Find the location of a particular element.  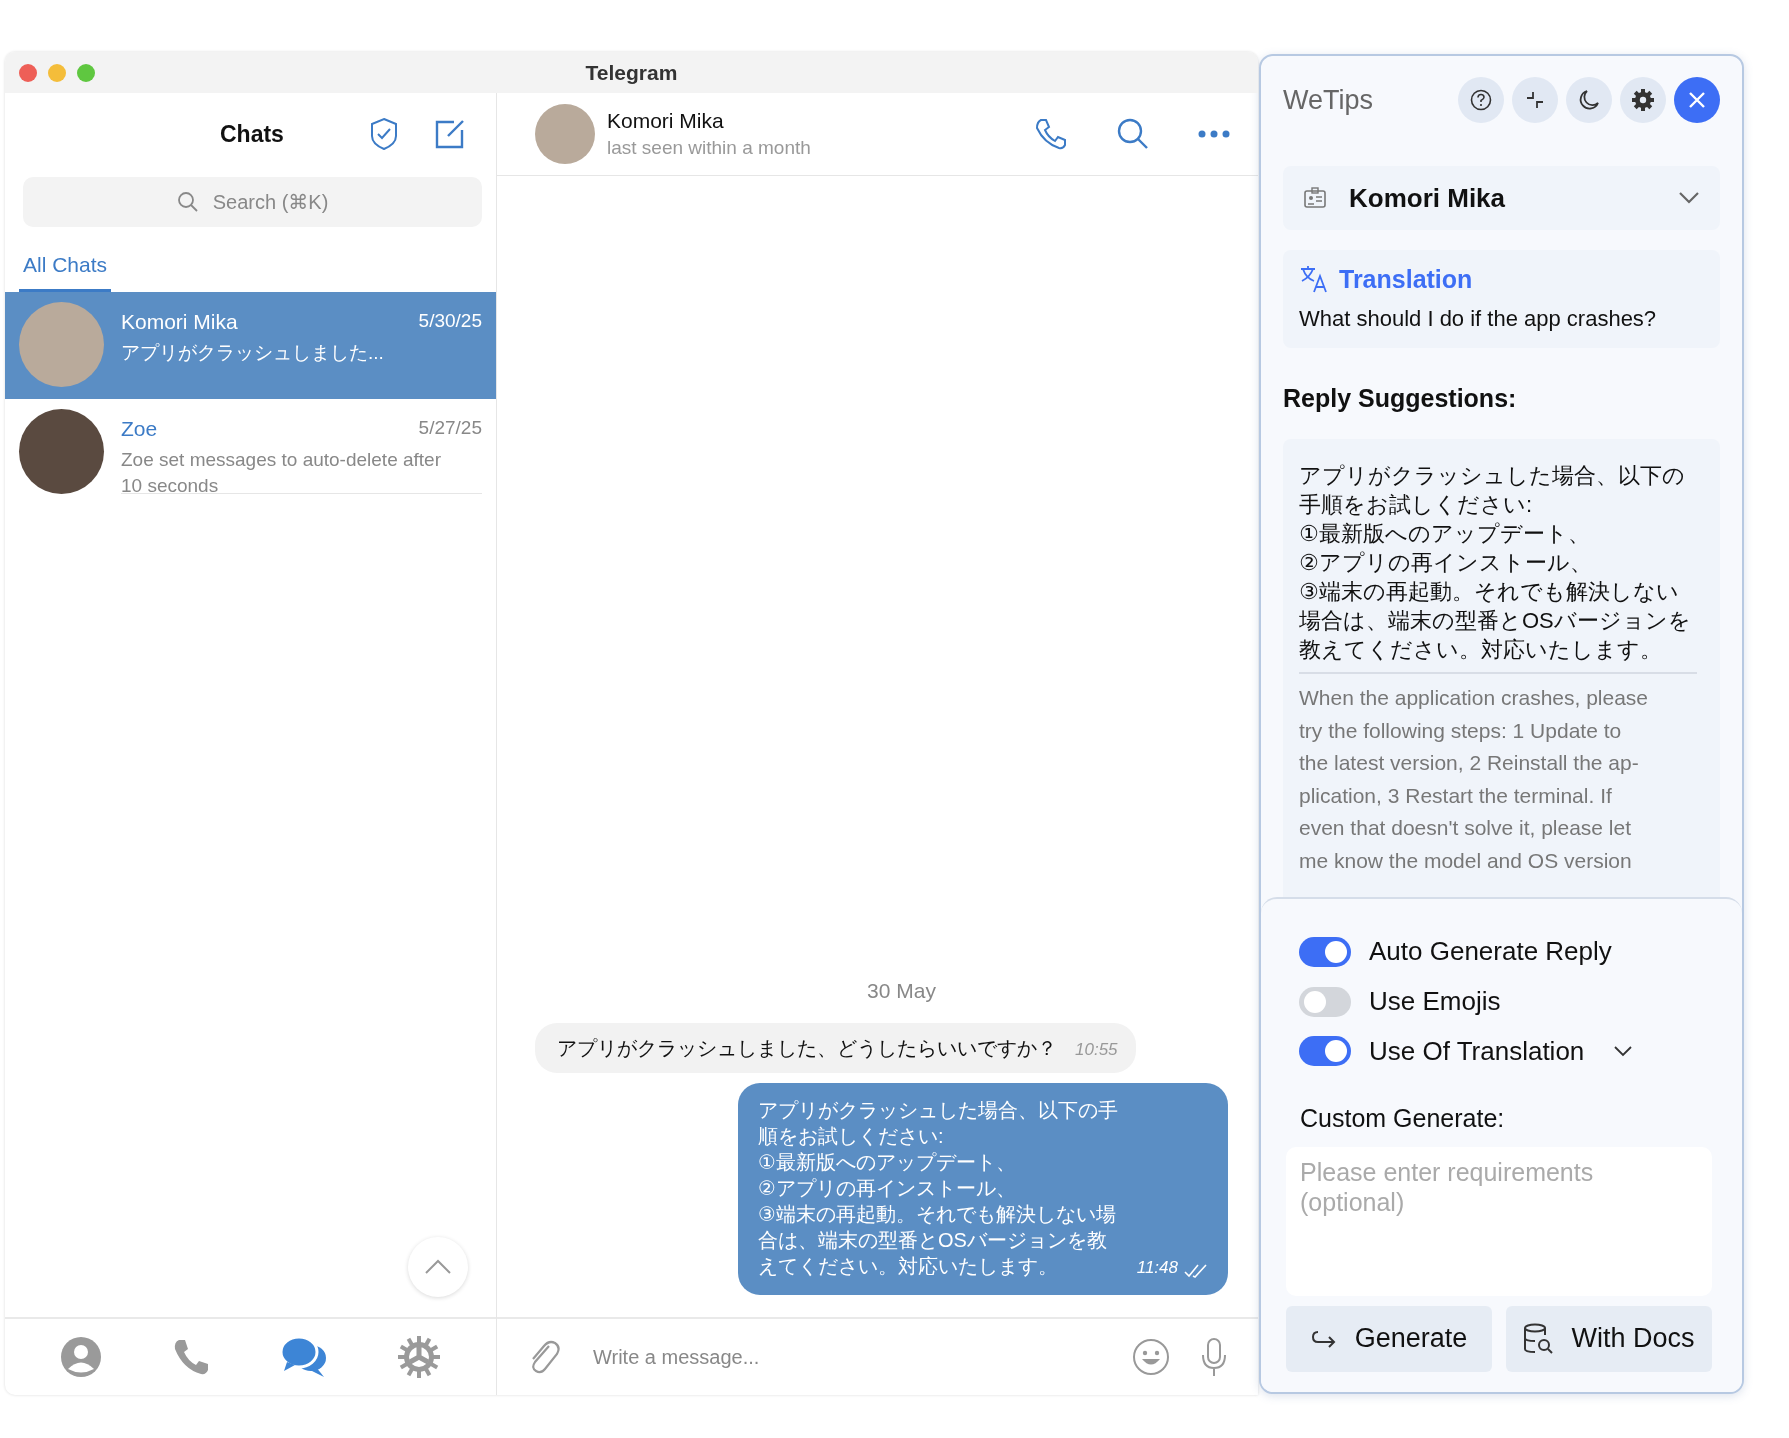

suggestion-translation: When the application crashes, please try the following steps: 1 Update to the latest version, 2 Reinstall the ap- plication, 3 Restart the terminal. If even that doesn't solve it, please let me know the model and OS version is located at coordinates (1474, 779).